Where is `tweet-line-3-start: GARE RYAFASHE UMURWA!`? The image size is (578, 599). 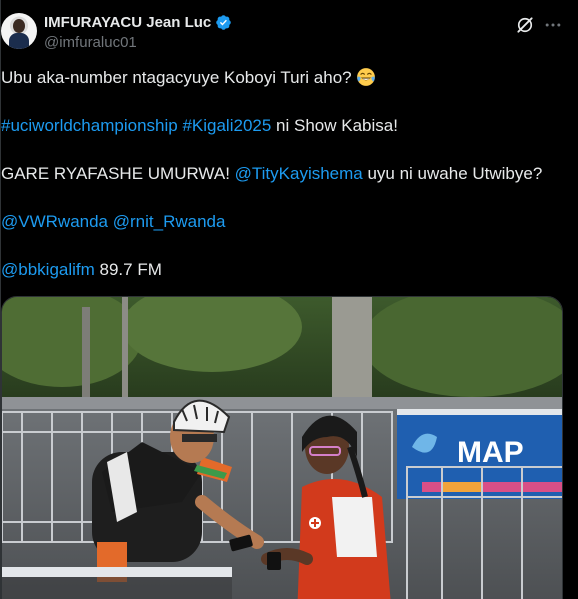 tweet-line-3-start: GARE RYAFASHE UMURWA! is located at coordinates (118, 173).